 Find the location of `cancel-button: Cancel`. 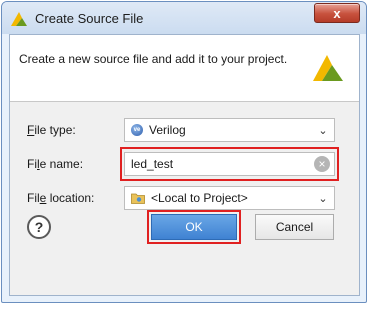

cancel-button: Cancel is located at coordinates (294, 227).